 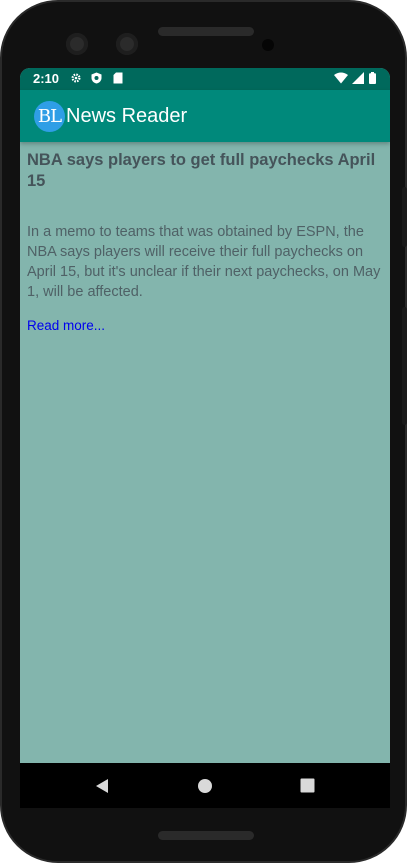 I want to click on power-button, so click(x=404, y=217).